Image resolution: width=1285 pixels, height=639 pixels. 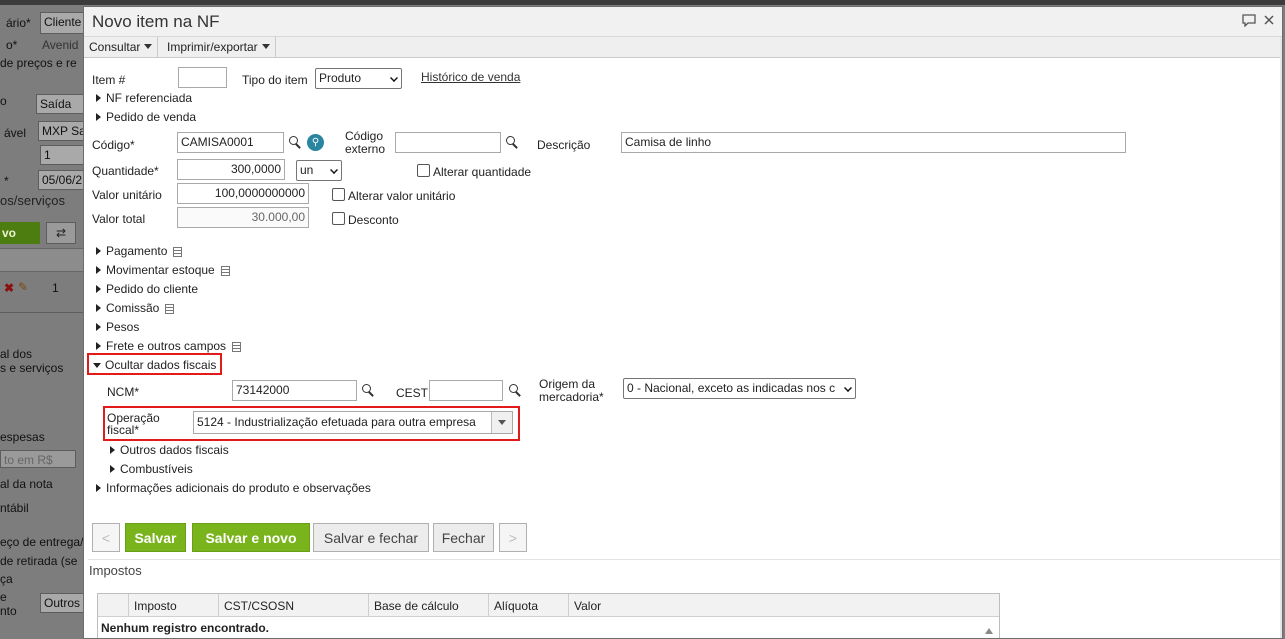 I want to click on bg-label: ário*, so click(x=18, y=23).